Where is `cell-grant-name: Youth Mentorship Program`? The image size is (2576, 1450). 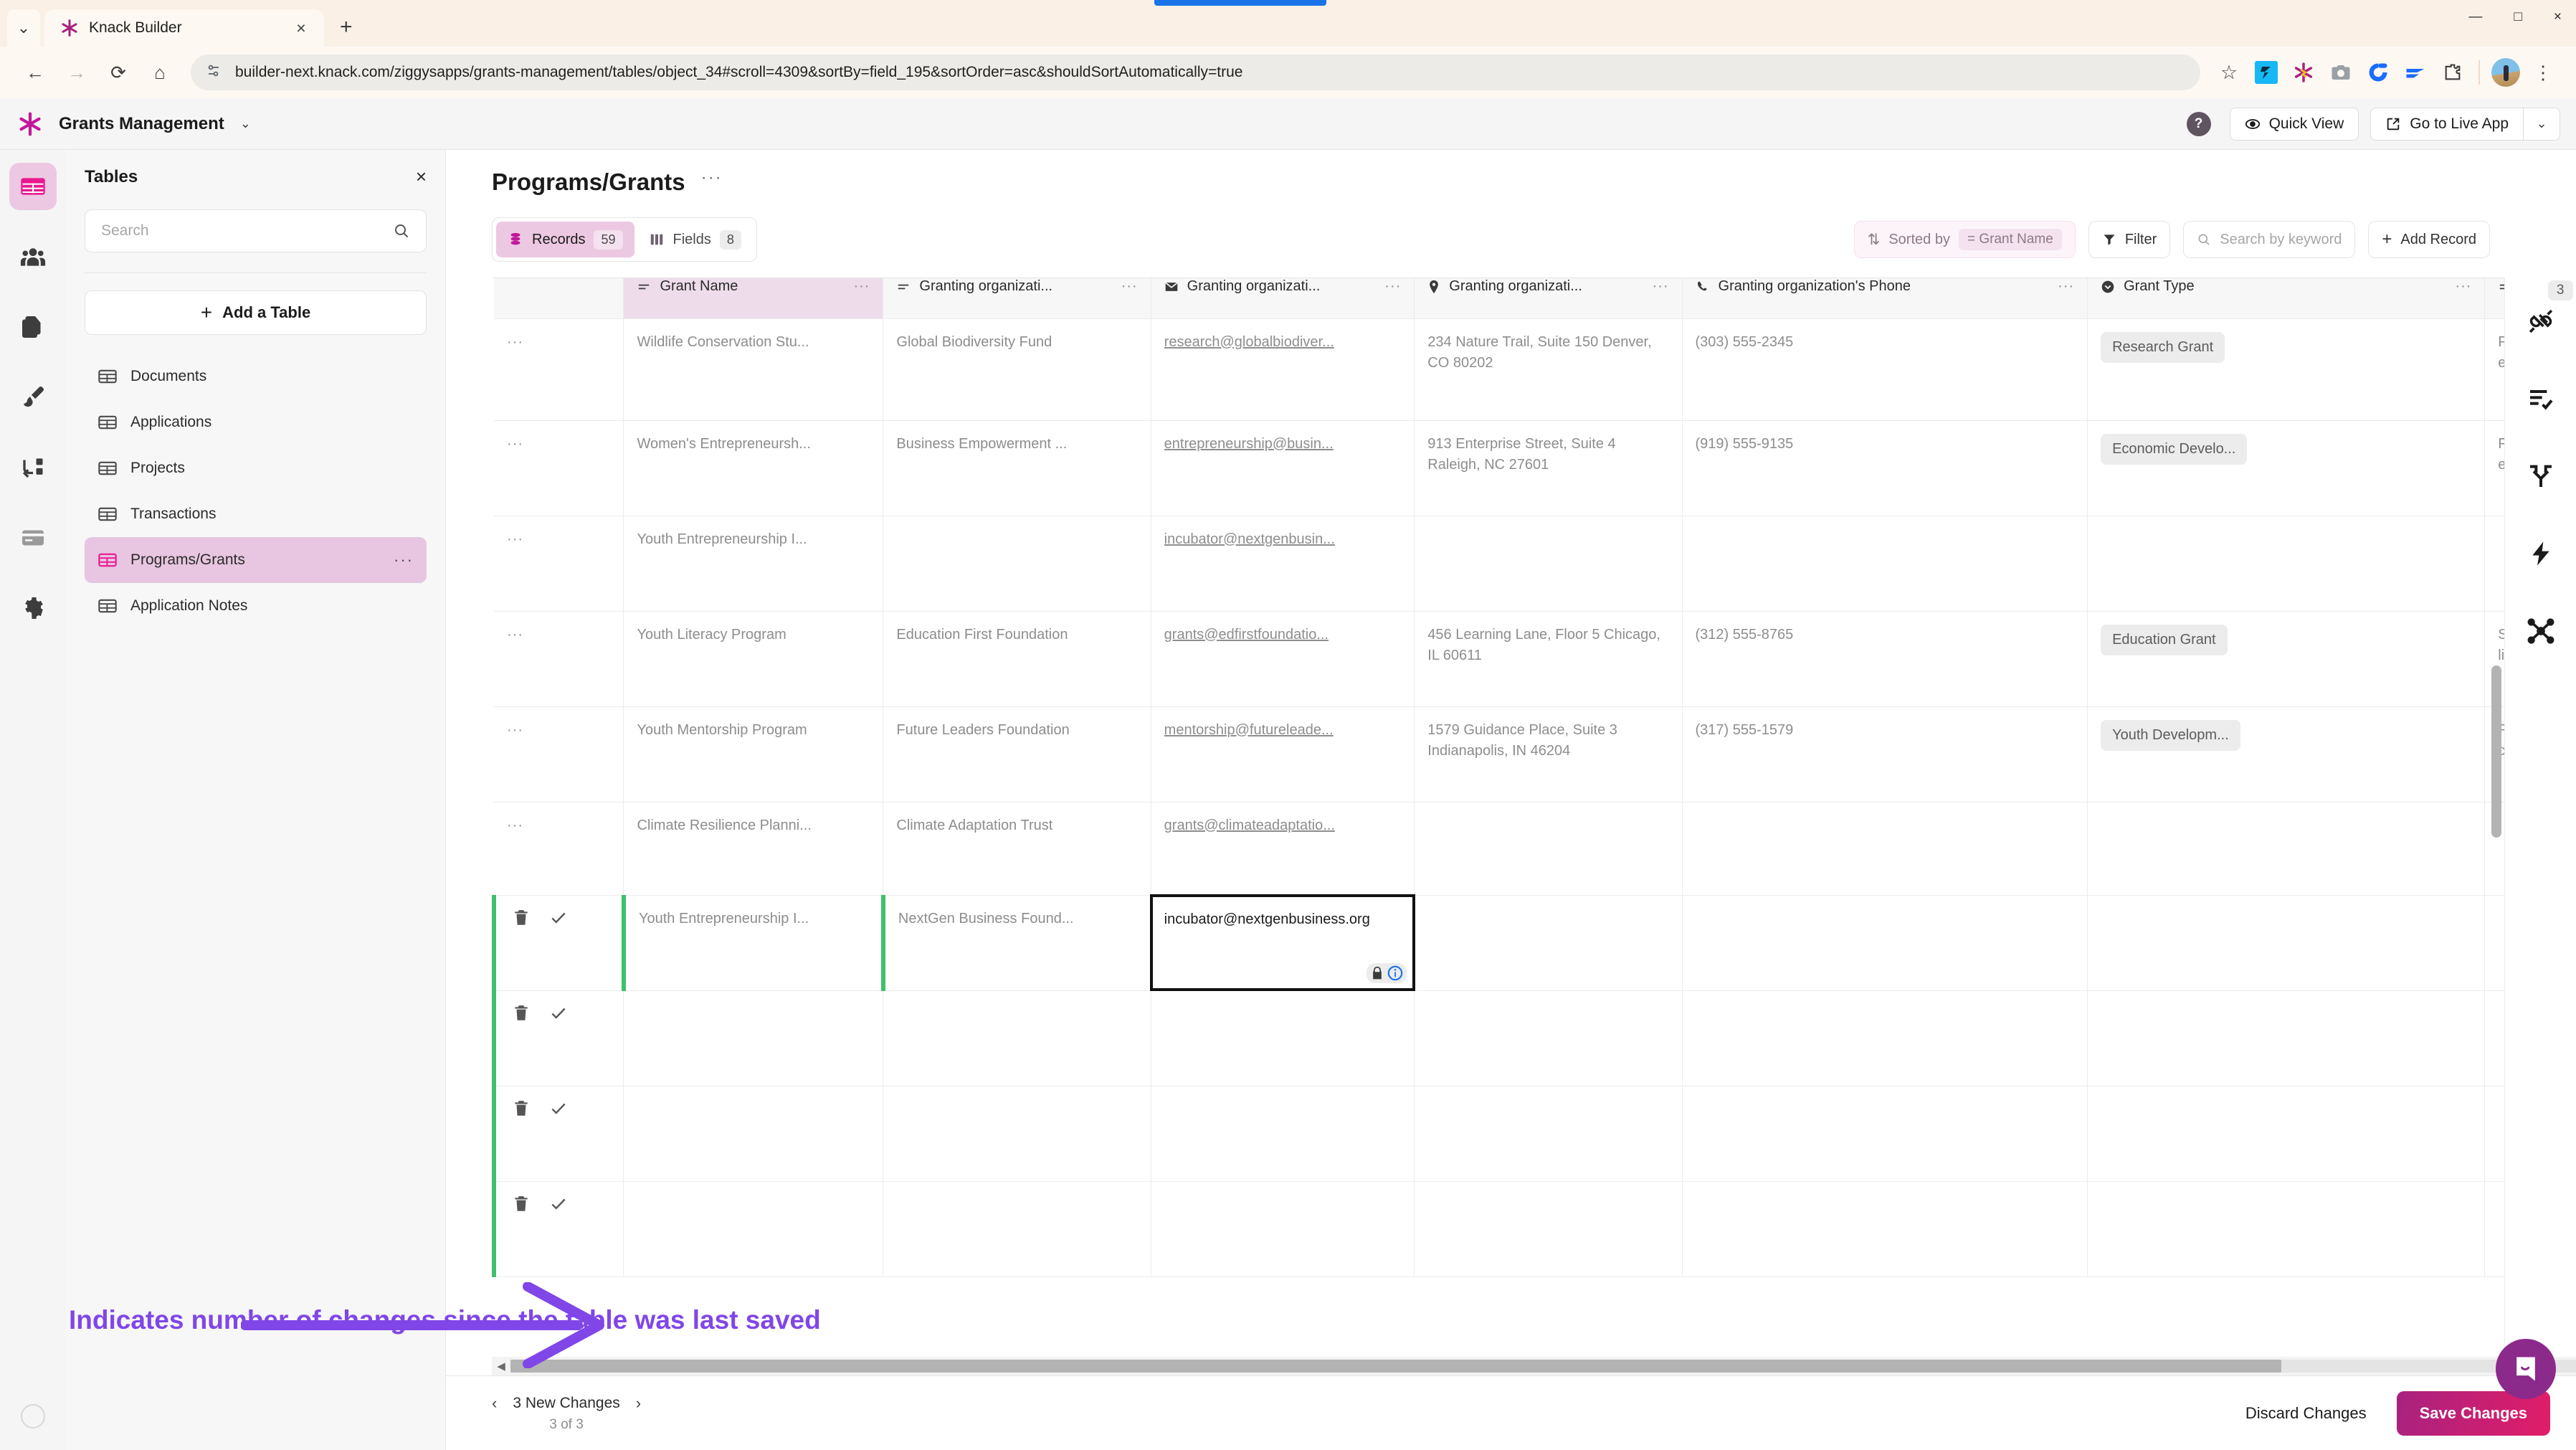 cell-grant-name: Youth Mentorship Program is located at coordinates (753, 754).